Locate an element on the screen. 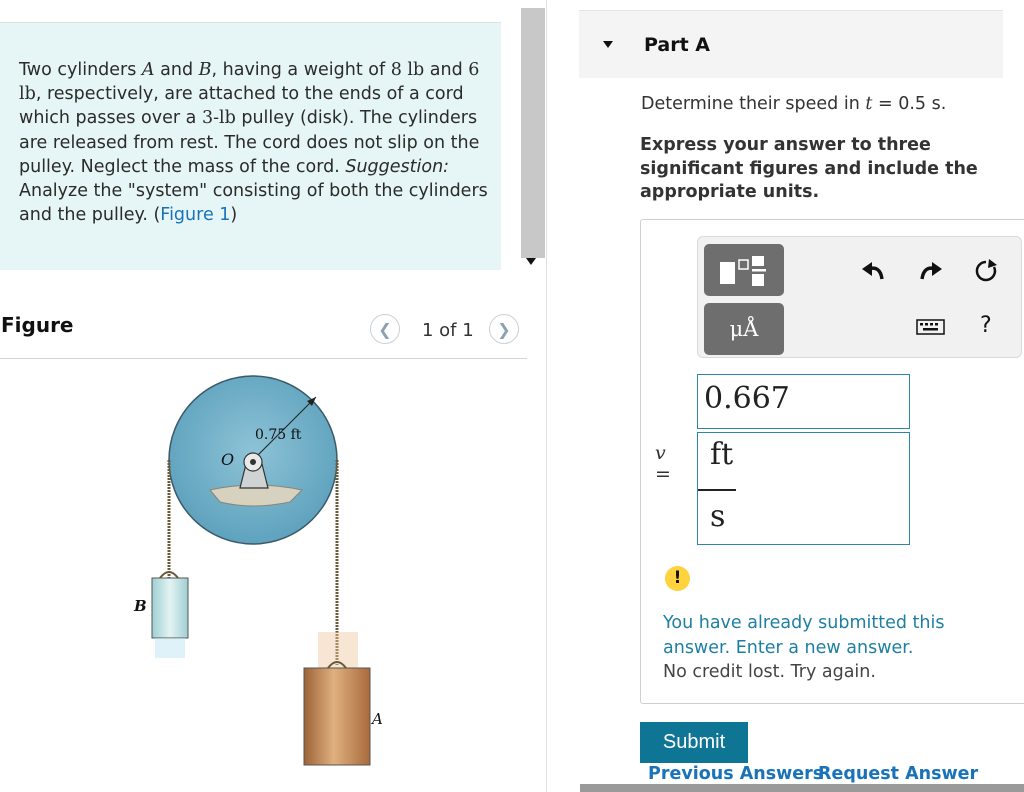  answer-value-input: 0.667 is located at coordinates (803, 401).